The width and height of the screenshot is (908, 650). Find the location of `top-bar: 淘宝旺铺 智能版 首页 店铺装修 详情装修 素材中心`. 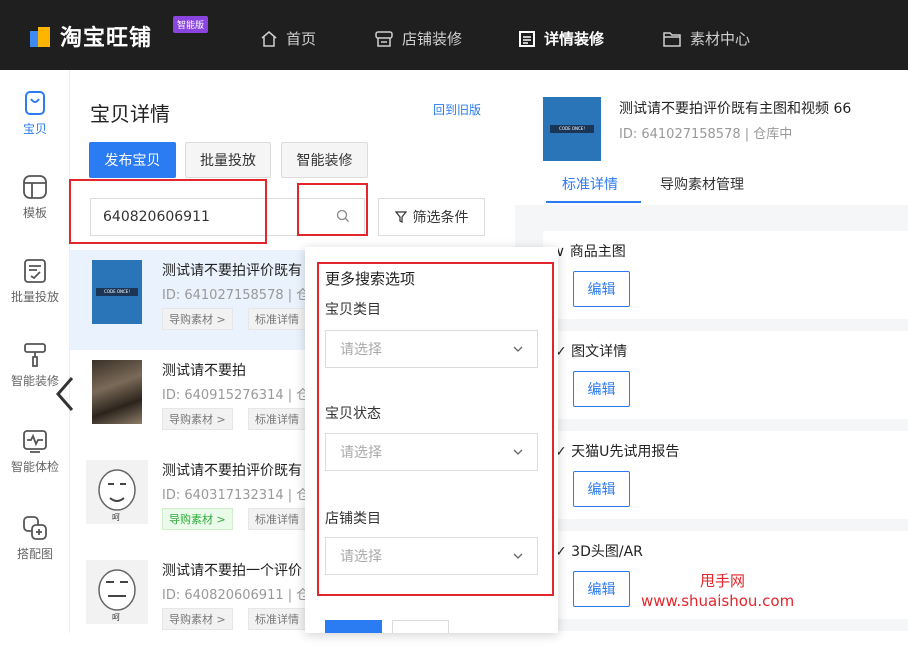

top-bar: 淘宝旺铺 智能版 首页 店铺装修 详情装修 素材中心 is located at coordinates (454, 35).